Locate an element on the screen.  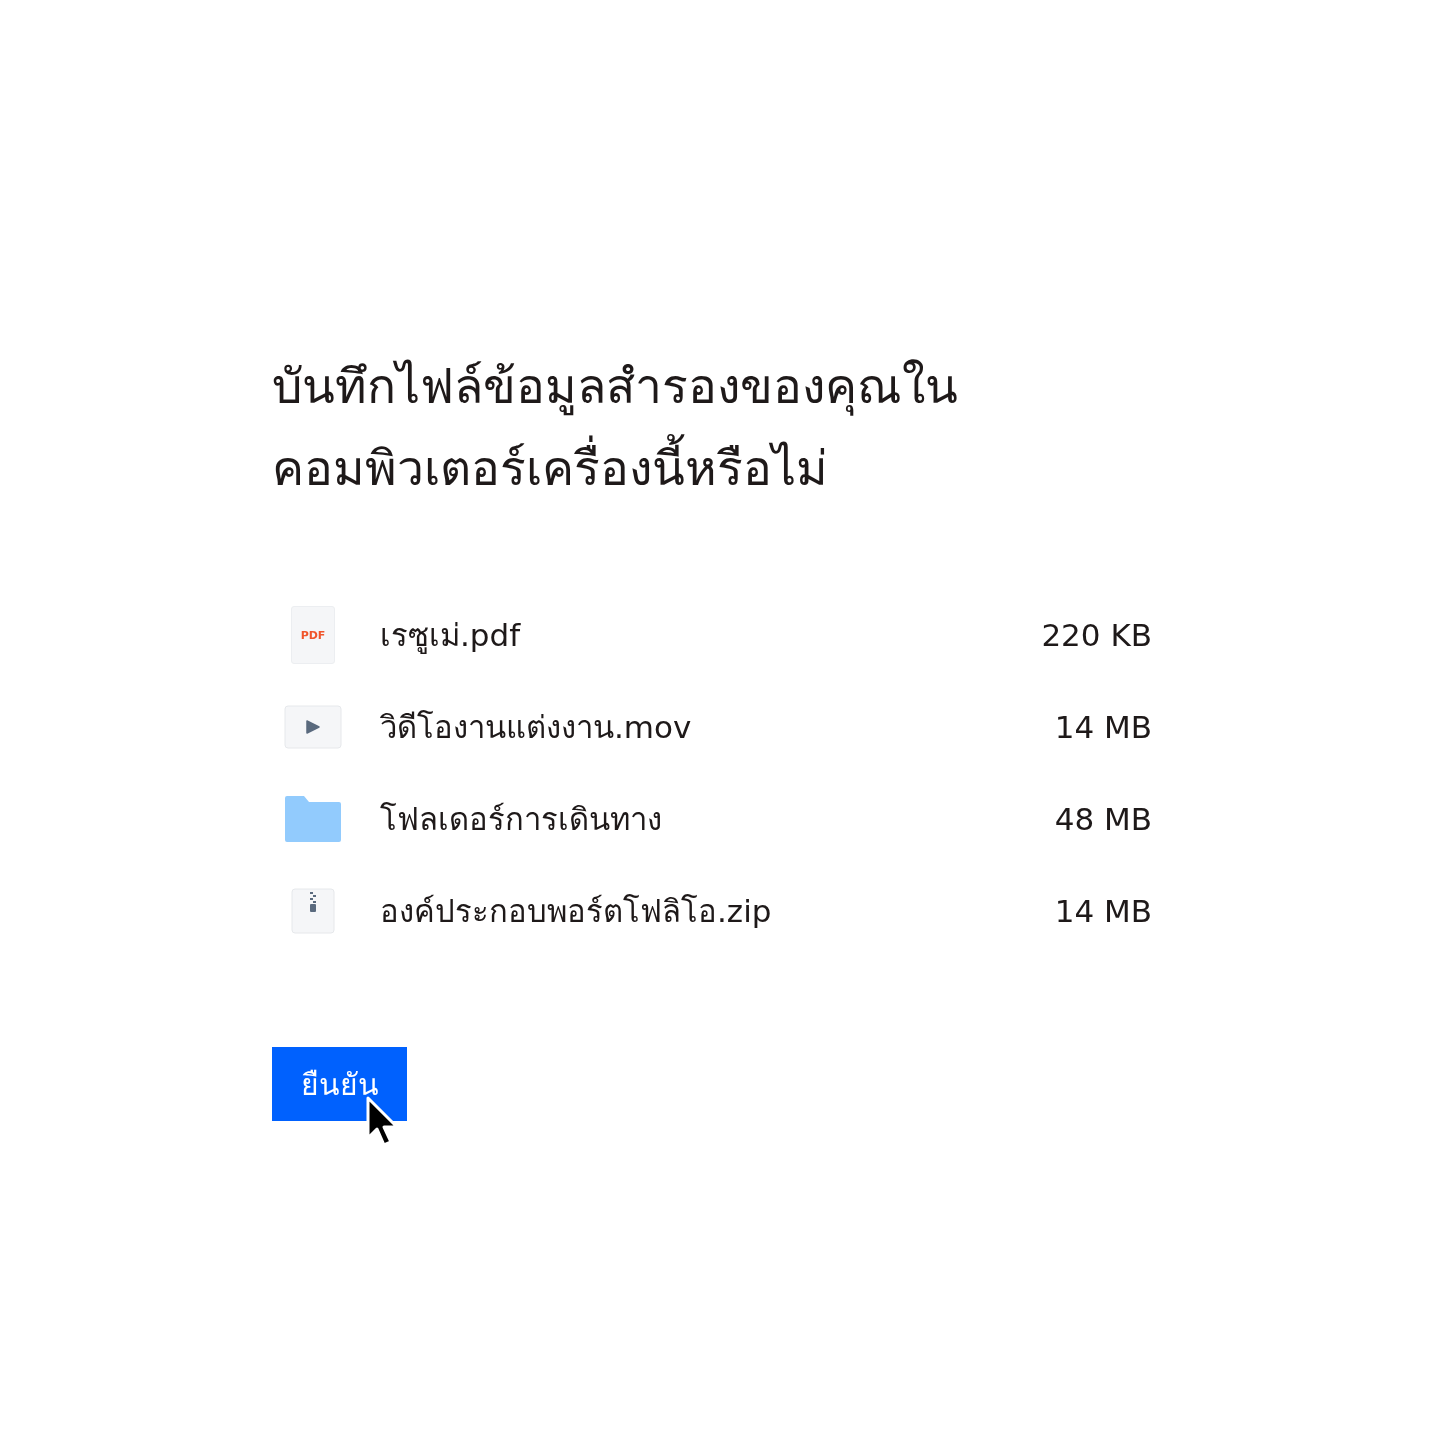
folder-icon is located at coordinates (313, 819).